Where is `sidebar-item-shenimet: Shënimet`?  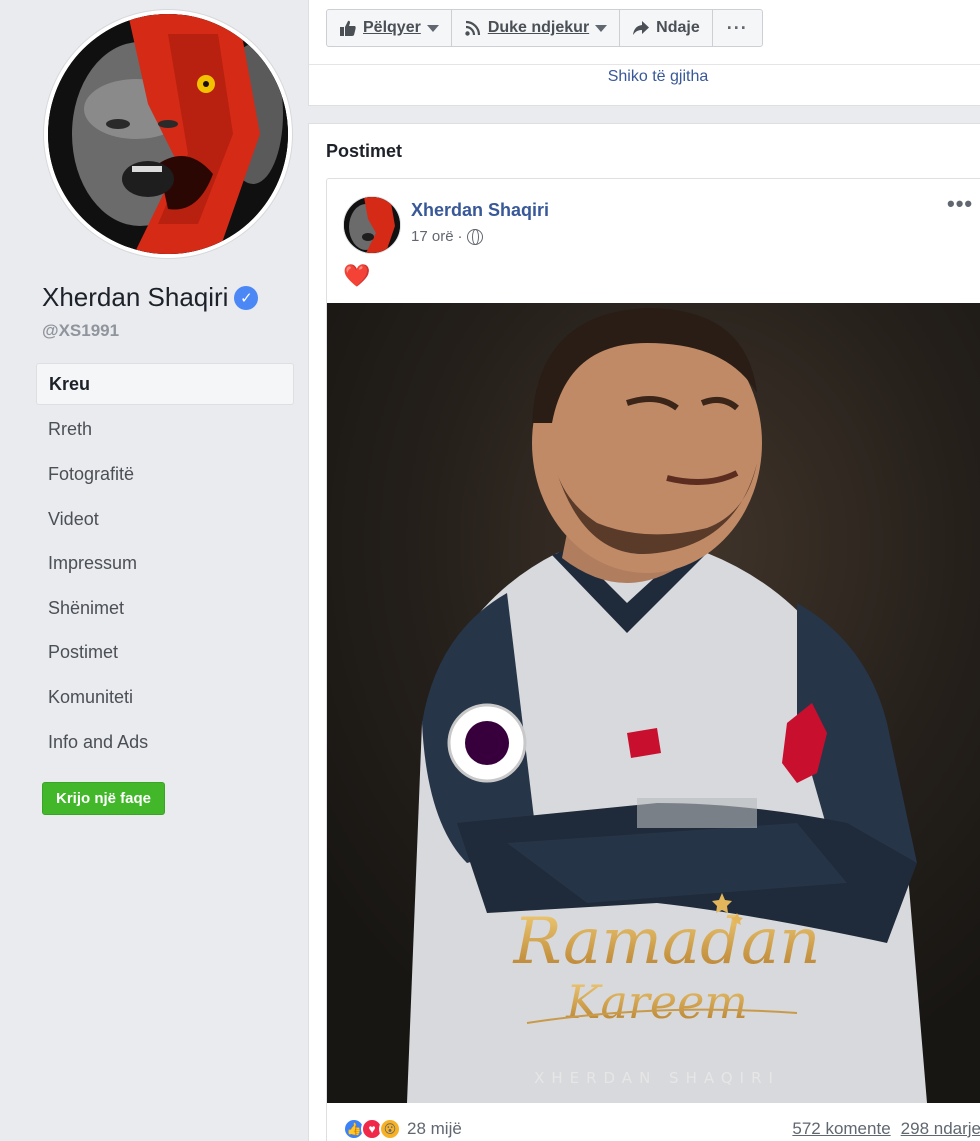
sidebar-item-shenimet: Shënimet is located at coordinates (165, 608).